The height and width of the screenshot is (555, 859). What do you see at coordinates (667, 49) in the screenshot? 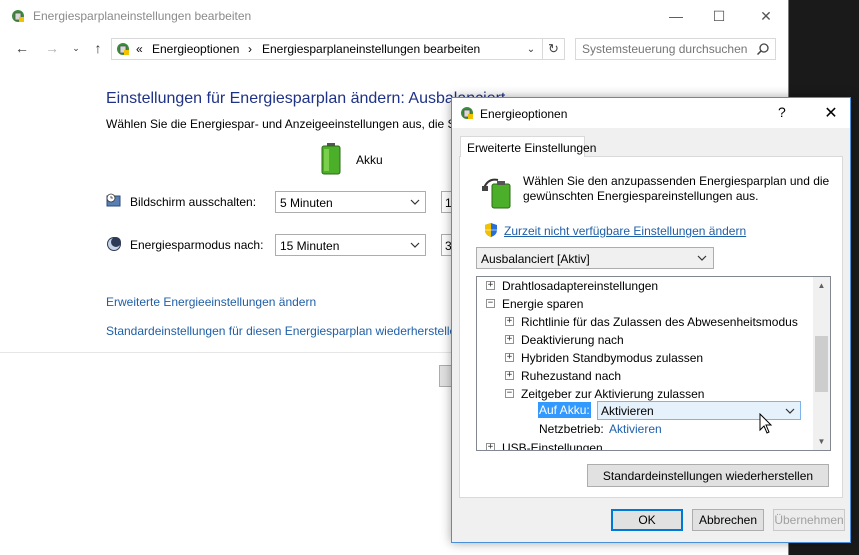
I see `search-input` at bounding box center [667, 49].